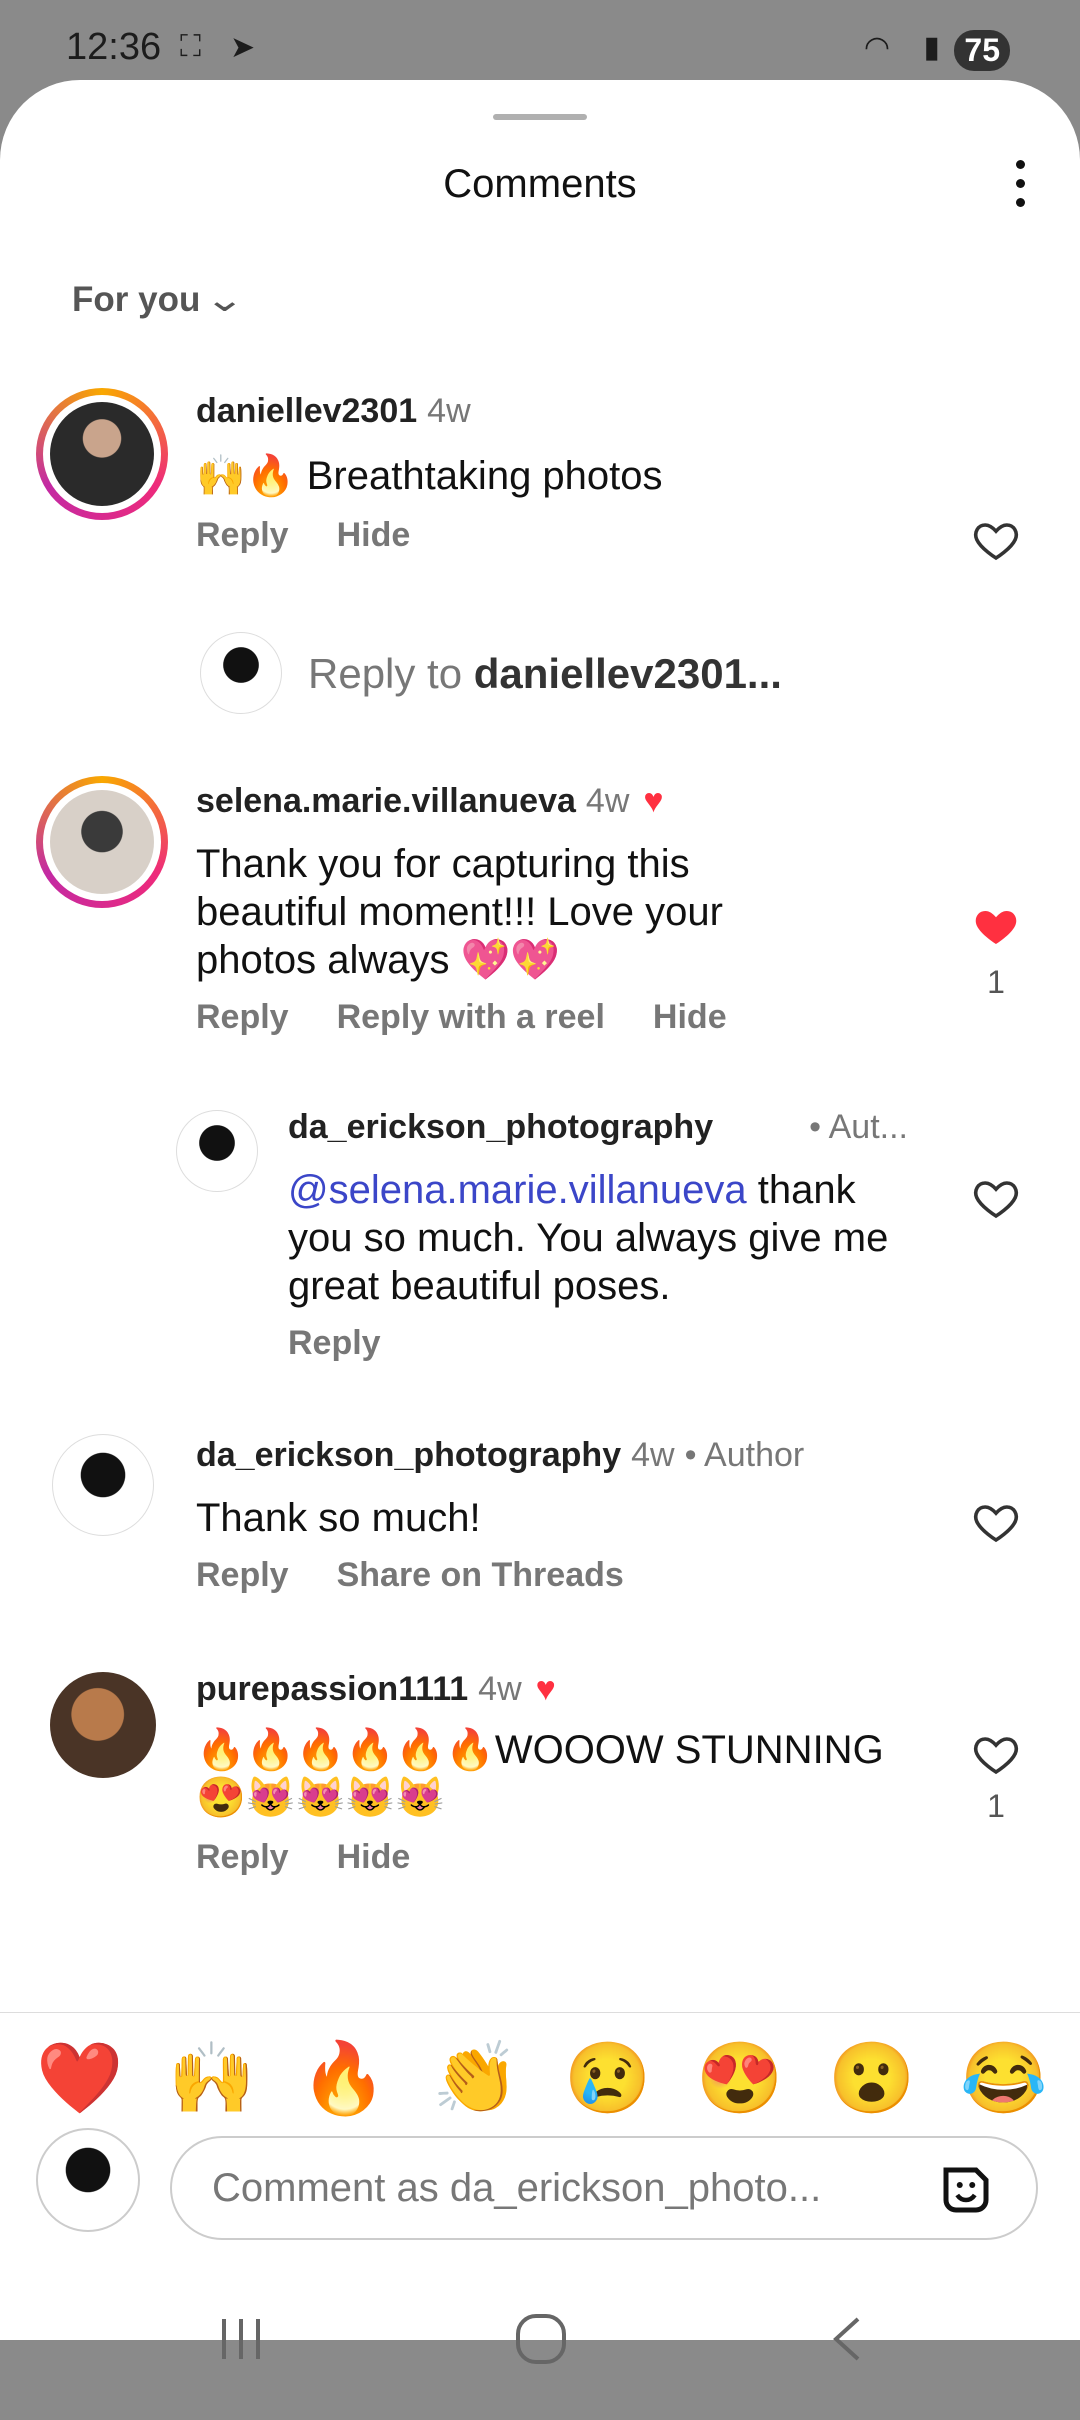  What do you see at coordinates (376, 1689) in the screenshot?
I see `comment-username: purepassion1111 4w ♥` at bounding box center [376, 1689].